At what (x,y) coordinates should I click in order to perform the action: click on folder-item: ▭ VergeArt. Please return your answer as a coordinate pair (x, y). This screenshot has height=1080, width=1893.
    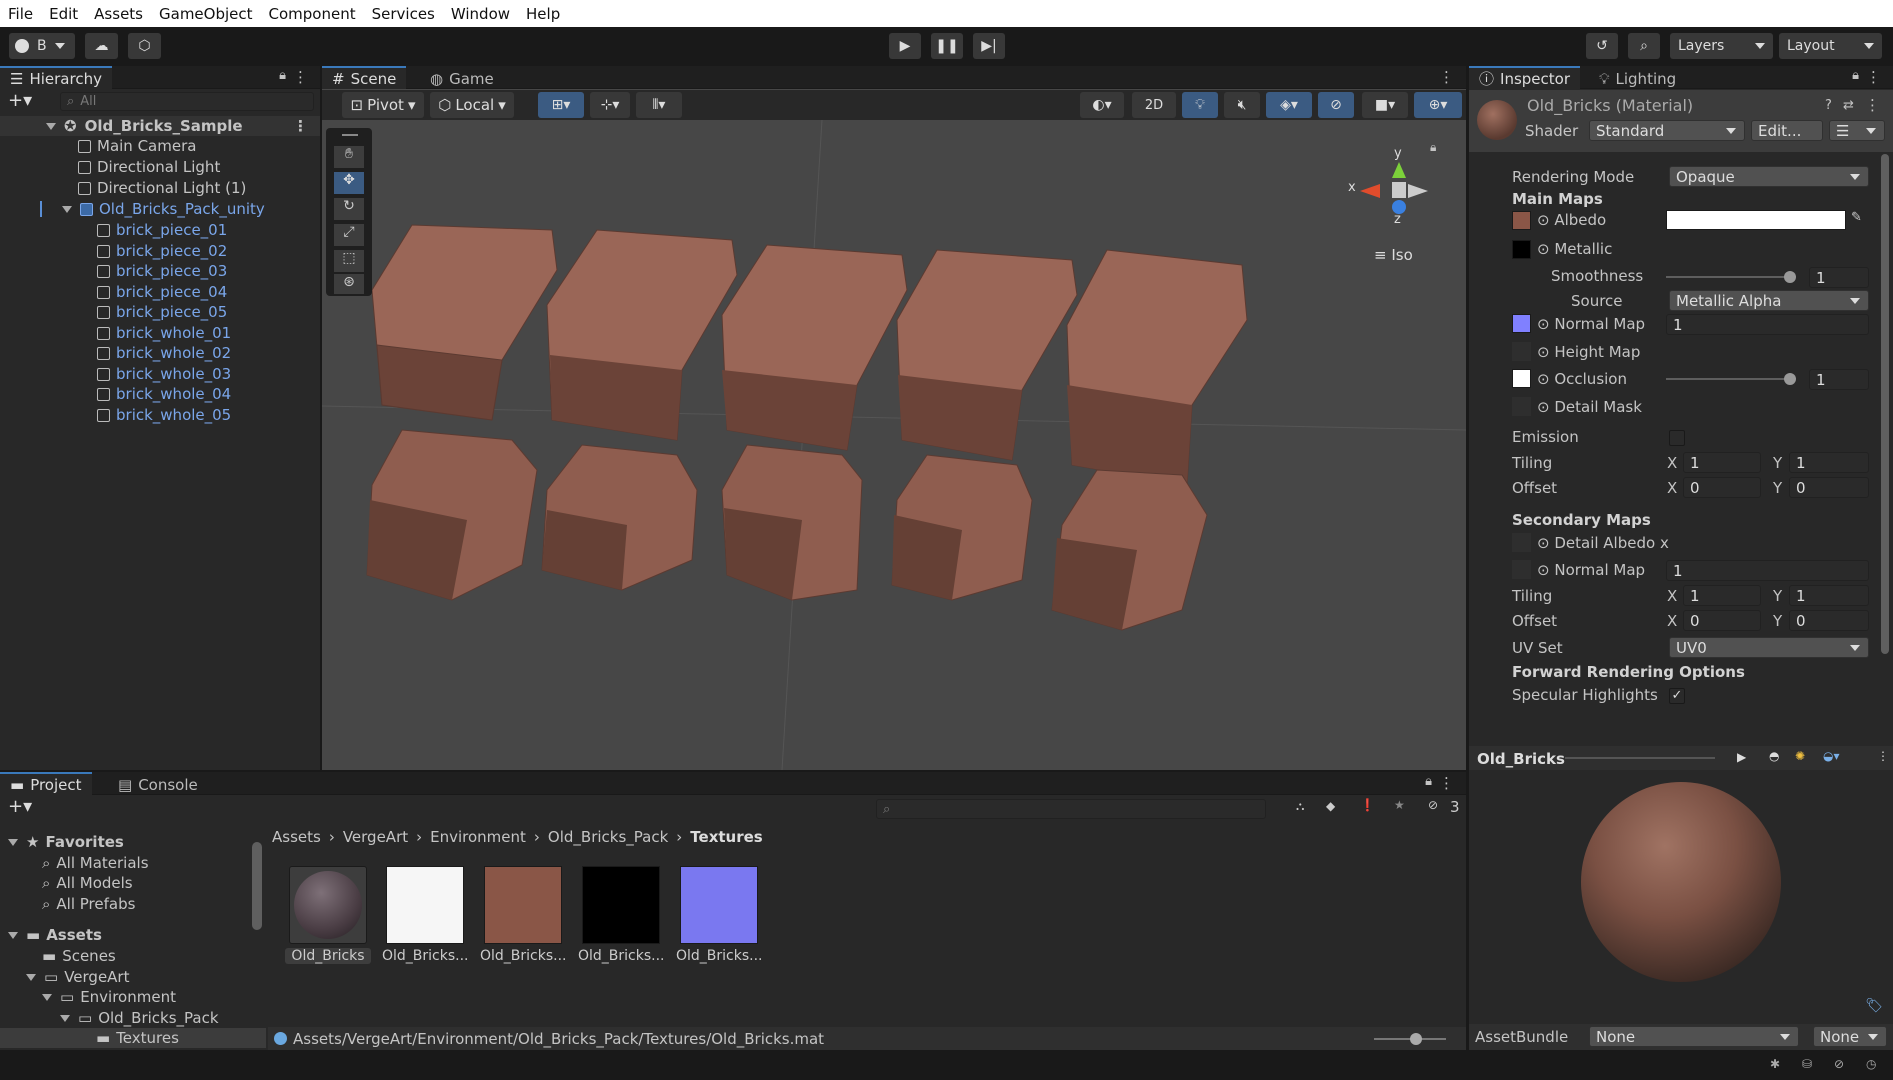
    Looking at the image, I should click on (133, 977).